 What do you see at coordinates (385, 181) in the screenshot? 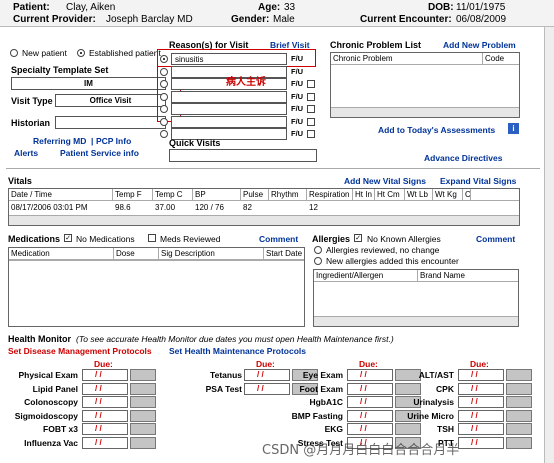
I see `add-vital-signs-link: Add New Vital Signs` at bounding box center [385, 181].